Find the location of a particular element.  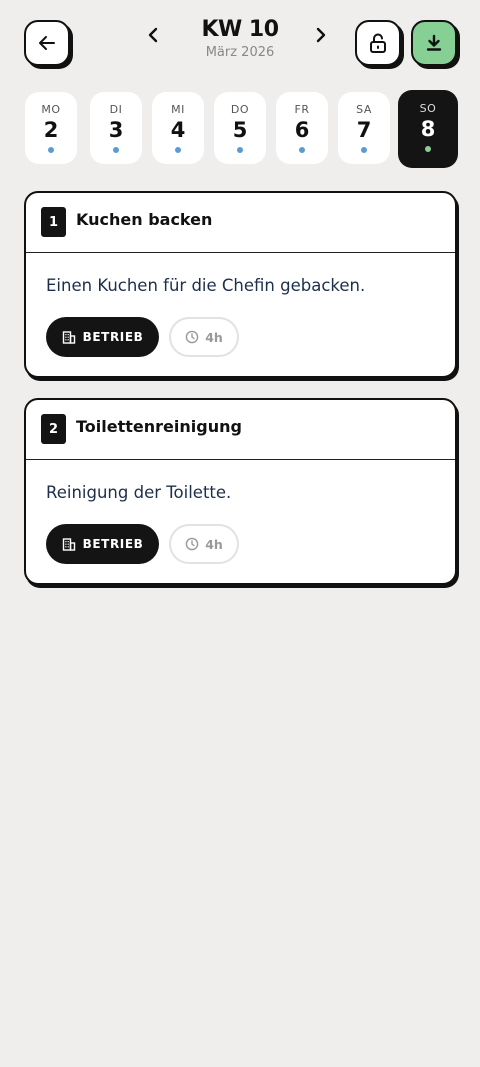

task-title: Kuchen backen is located at coordinates (144, 219).